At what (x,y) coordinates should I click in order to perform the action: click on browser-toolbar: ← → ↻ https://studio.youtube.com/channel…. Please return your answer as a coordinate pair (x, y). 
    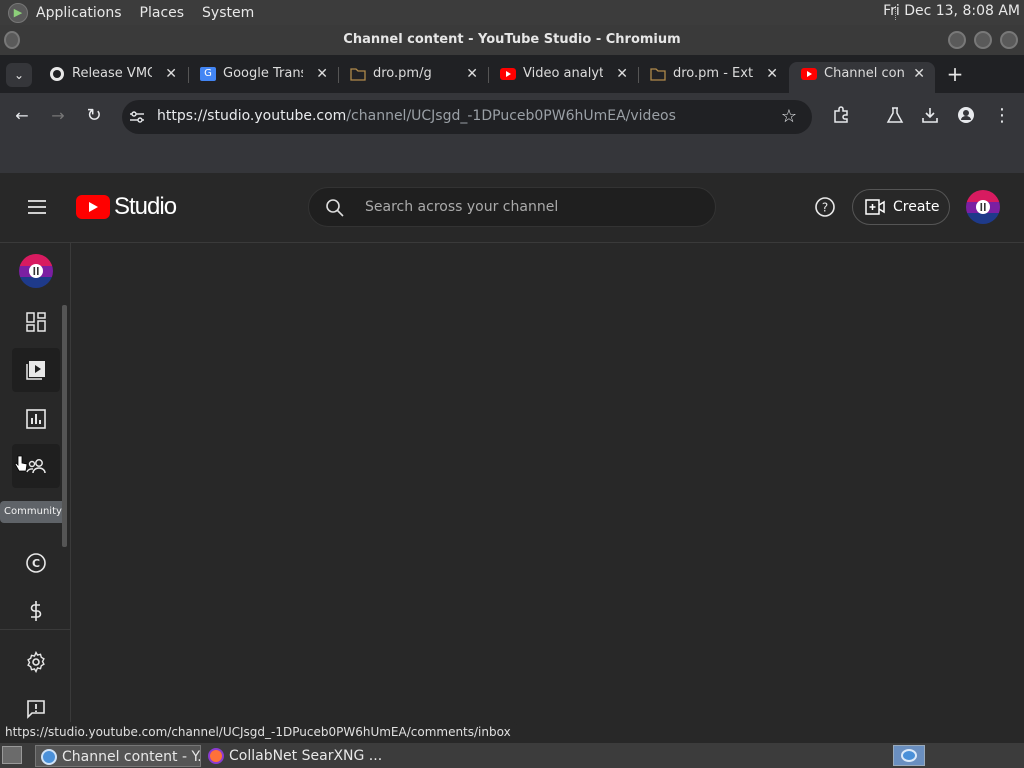
    Looking at the image, I should click on (512, 117).